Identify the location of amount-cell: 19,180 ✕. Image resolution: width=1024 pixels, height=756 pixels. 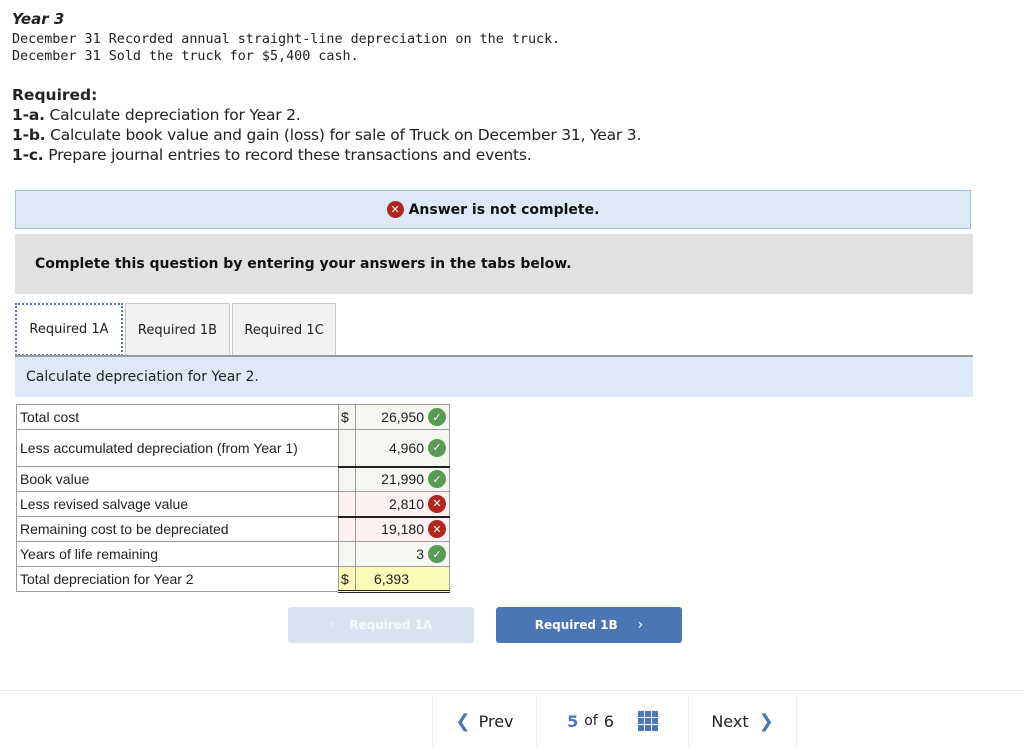
(402, 528).